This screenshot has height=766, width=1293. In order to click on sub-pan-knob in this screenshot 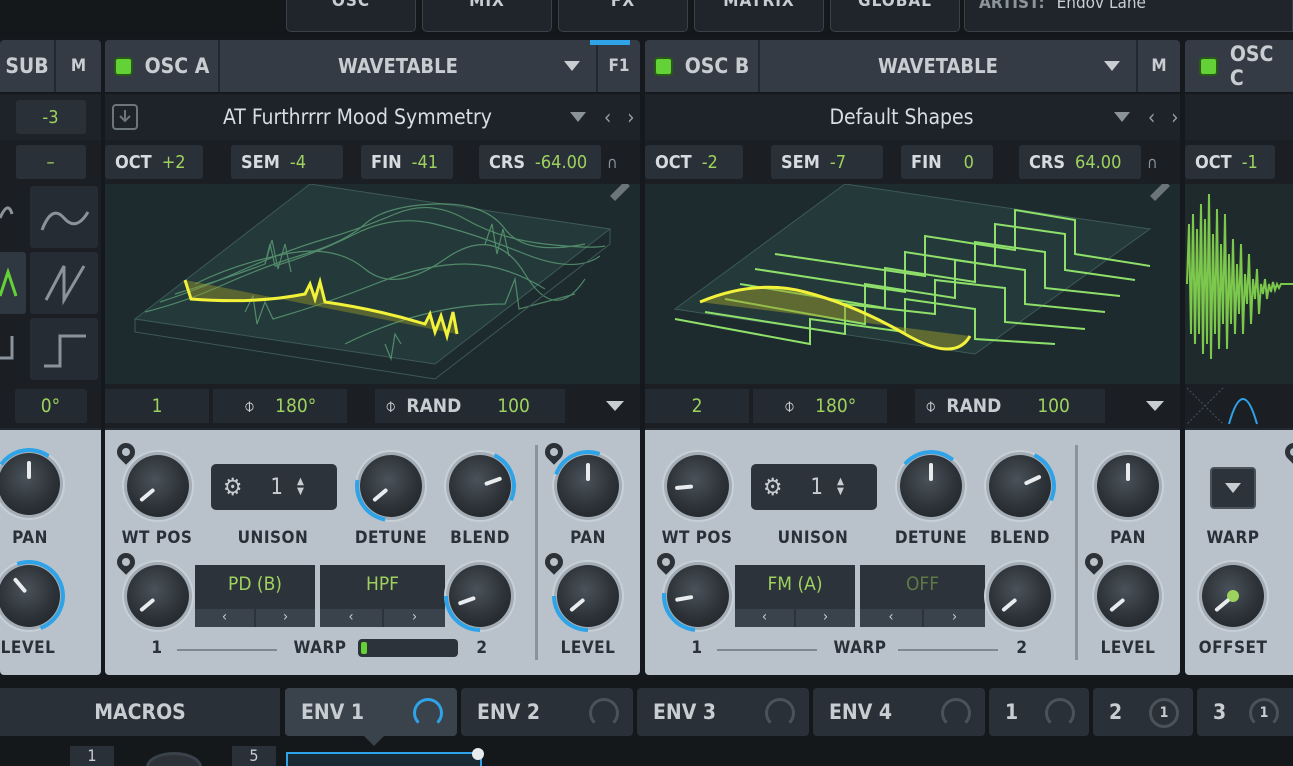, I will do `click(35, 484)`.